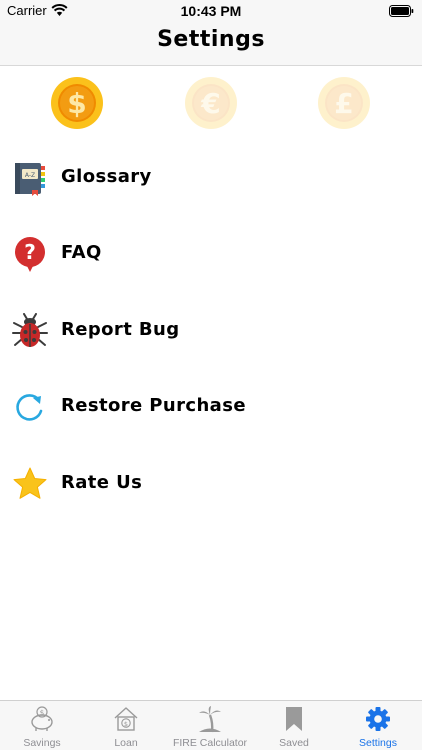 The height and width of the screenshot is (750, 422). What do you see at coordinates (29, 407) in the screenshot?
I see `restore-arrow-icon` at bounding box center [29, 407].